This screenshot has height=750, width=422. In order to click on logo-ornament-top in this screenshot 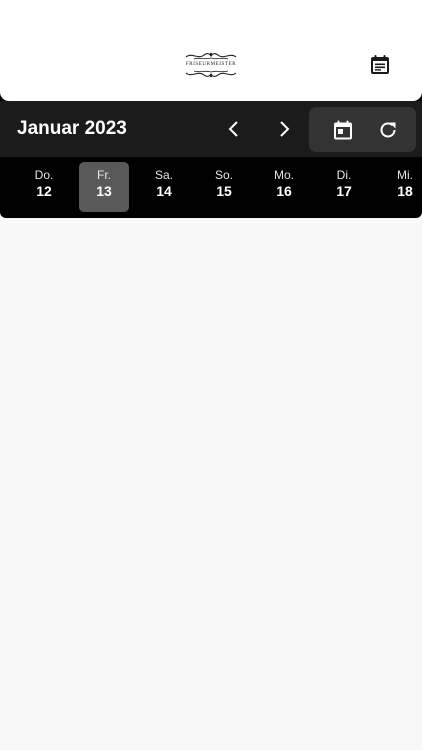, I will do `click(211, 56)`.